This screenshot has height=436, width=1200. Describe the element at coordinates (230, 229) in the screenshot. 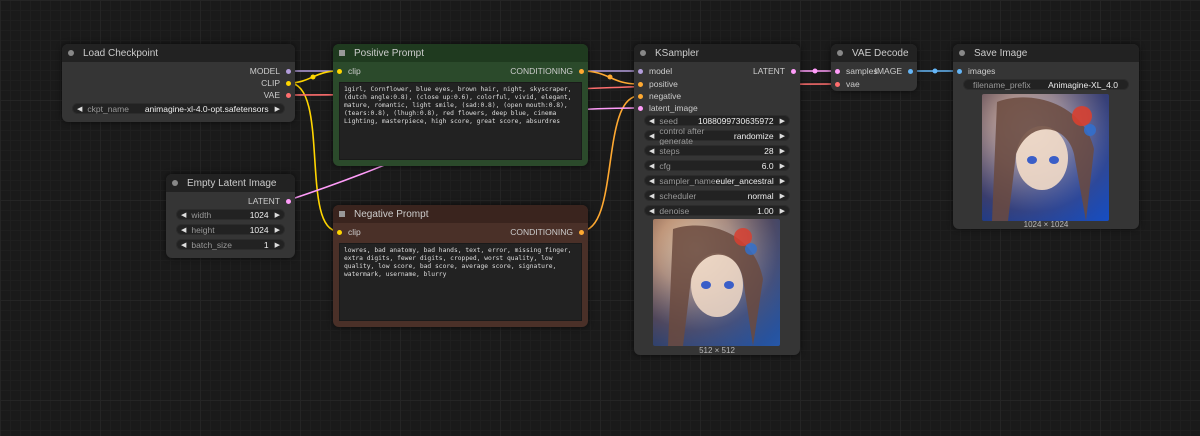

I see `height-widget: ◀ height 1024 ▶` at that location.